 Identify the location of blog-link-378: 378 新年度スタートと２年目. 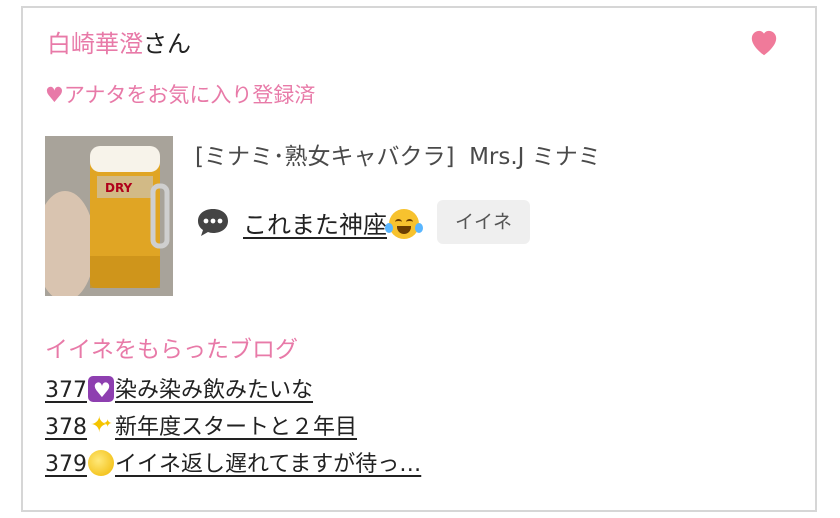
(201, 425).